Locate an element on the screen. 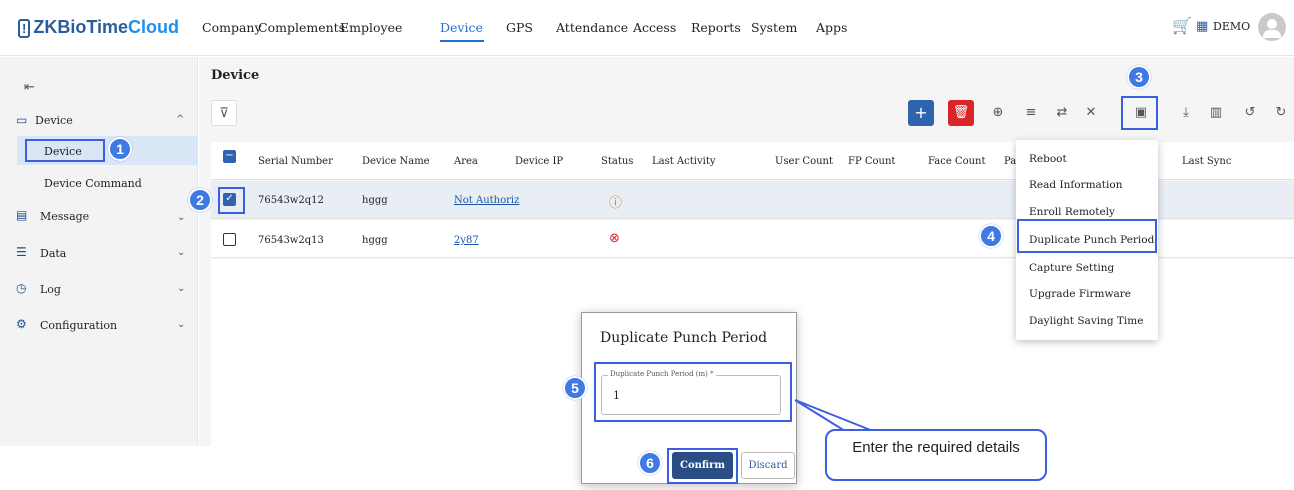  col-last-activity: Last Activity is located at coordinates (684, 161).